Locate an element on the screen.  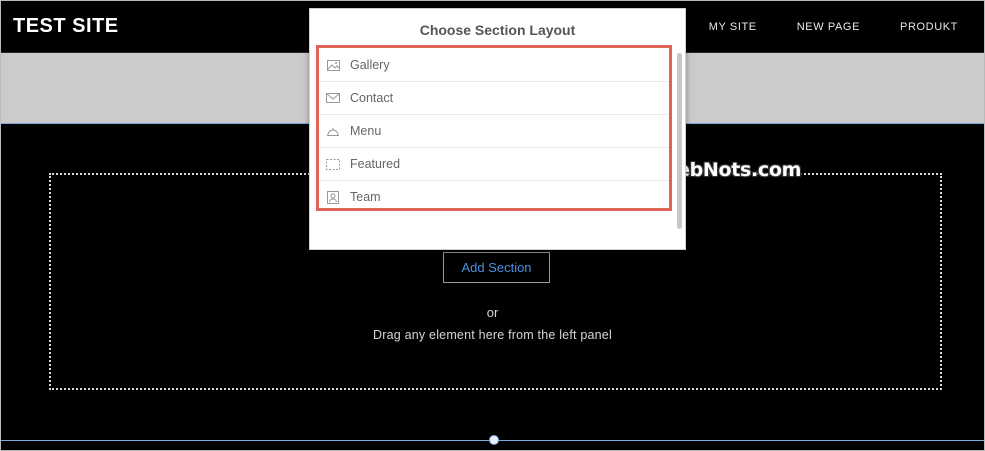
or-text: or is located at coordinates (492, 312).